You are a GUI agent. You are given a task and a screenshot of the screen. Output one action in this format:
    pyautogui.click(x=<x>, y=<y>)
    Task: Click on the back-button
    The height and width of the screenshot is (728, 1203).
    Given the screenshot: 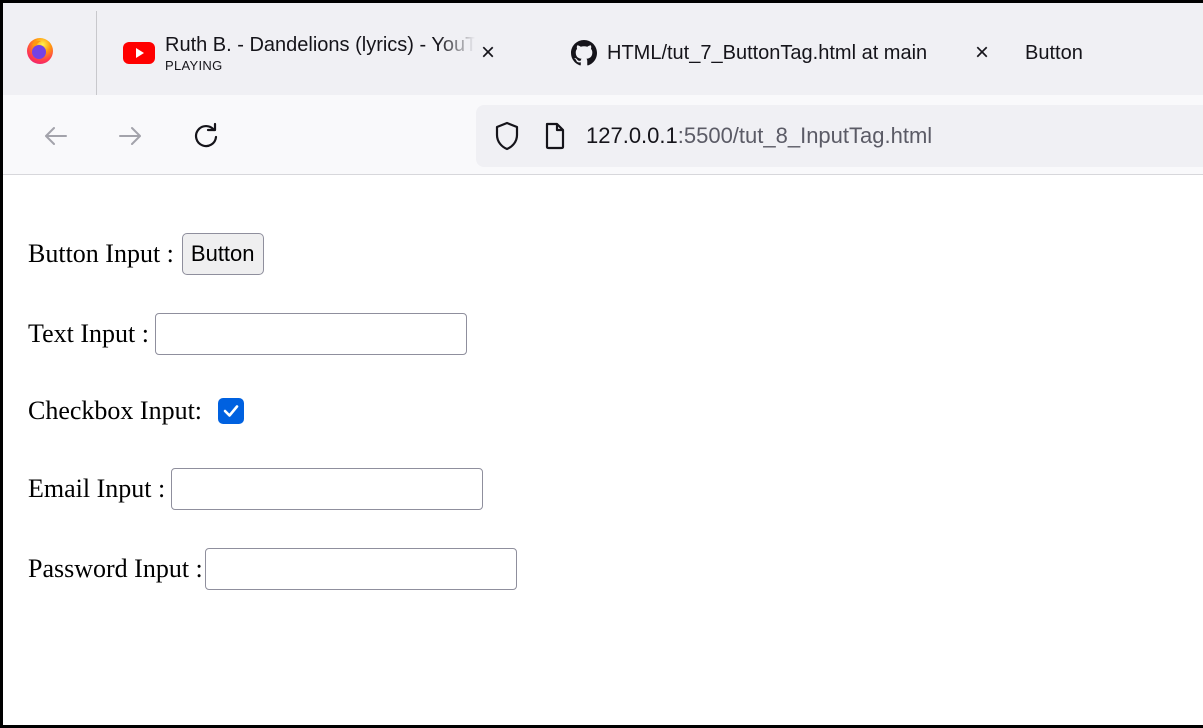 What is the action you would take?
    pyautogui.click(x=56, y=136)
    